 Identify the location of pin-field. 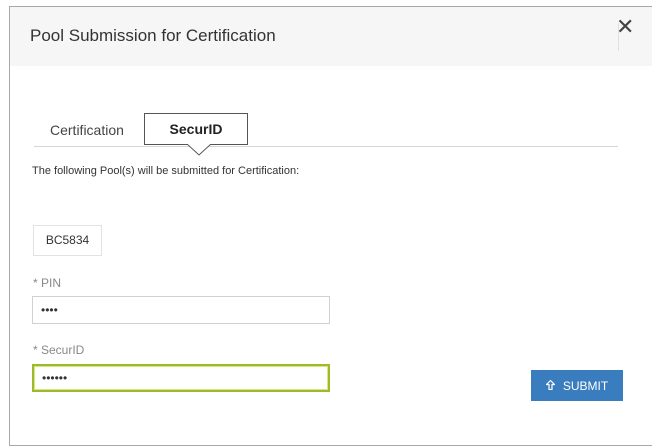
(181, 310).